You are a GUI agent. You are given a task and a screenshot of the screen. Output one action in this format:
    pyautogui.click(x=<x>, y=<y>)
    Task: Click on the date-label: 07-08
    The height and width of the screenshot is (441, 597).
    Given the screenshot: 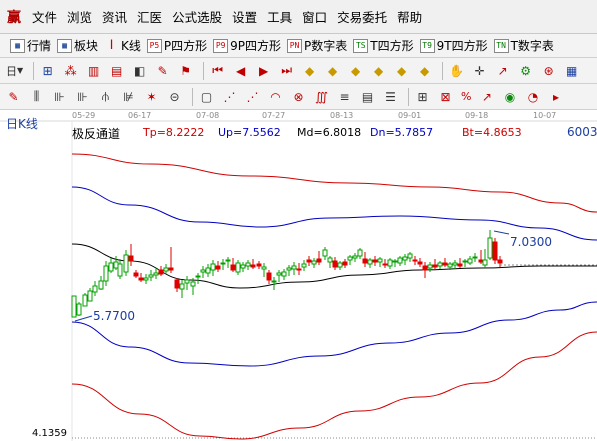 What is the action you would take?
    pyautogui.click(x=208, y=115)
    